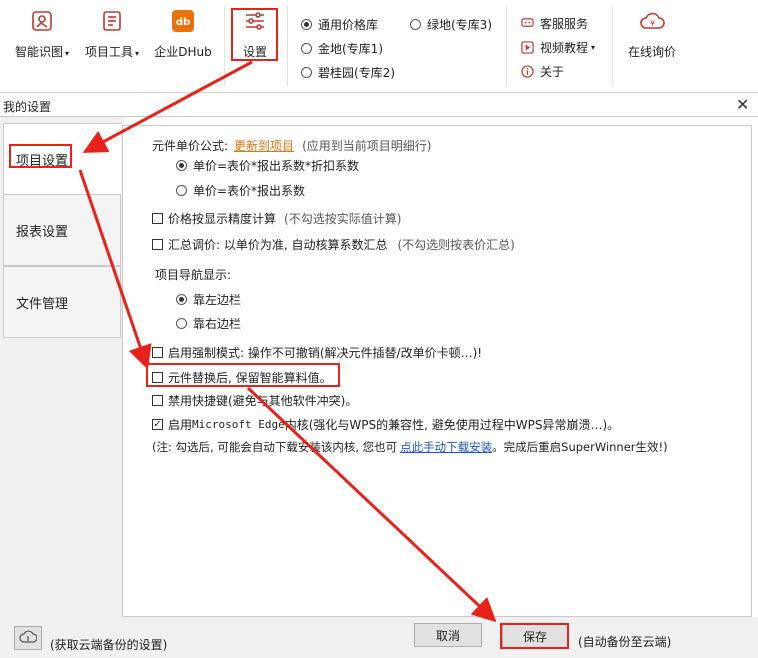  I want to click on unit-price-formula-row: 元件单价公式: 更新到项目 (应用到当前项目明细行), so click(291, 145).